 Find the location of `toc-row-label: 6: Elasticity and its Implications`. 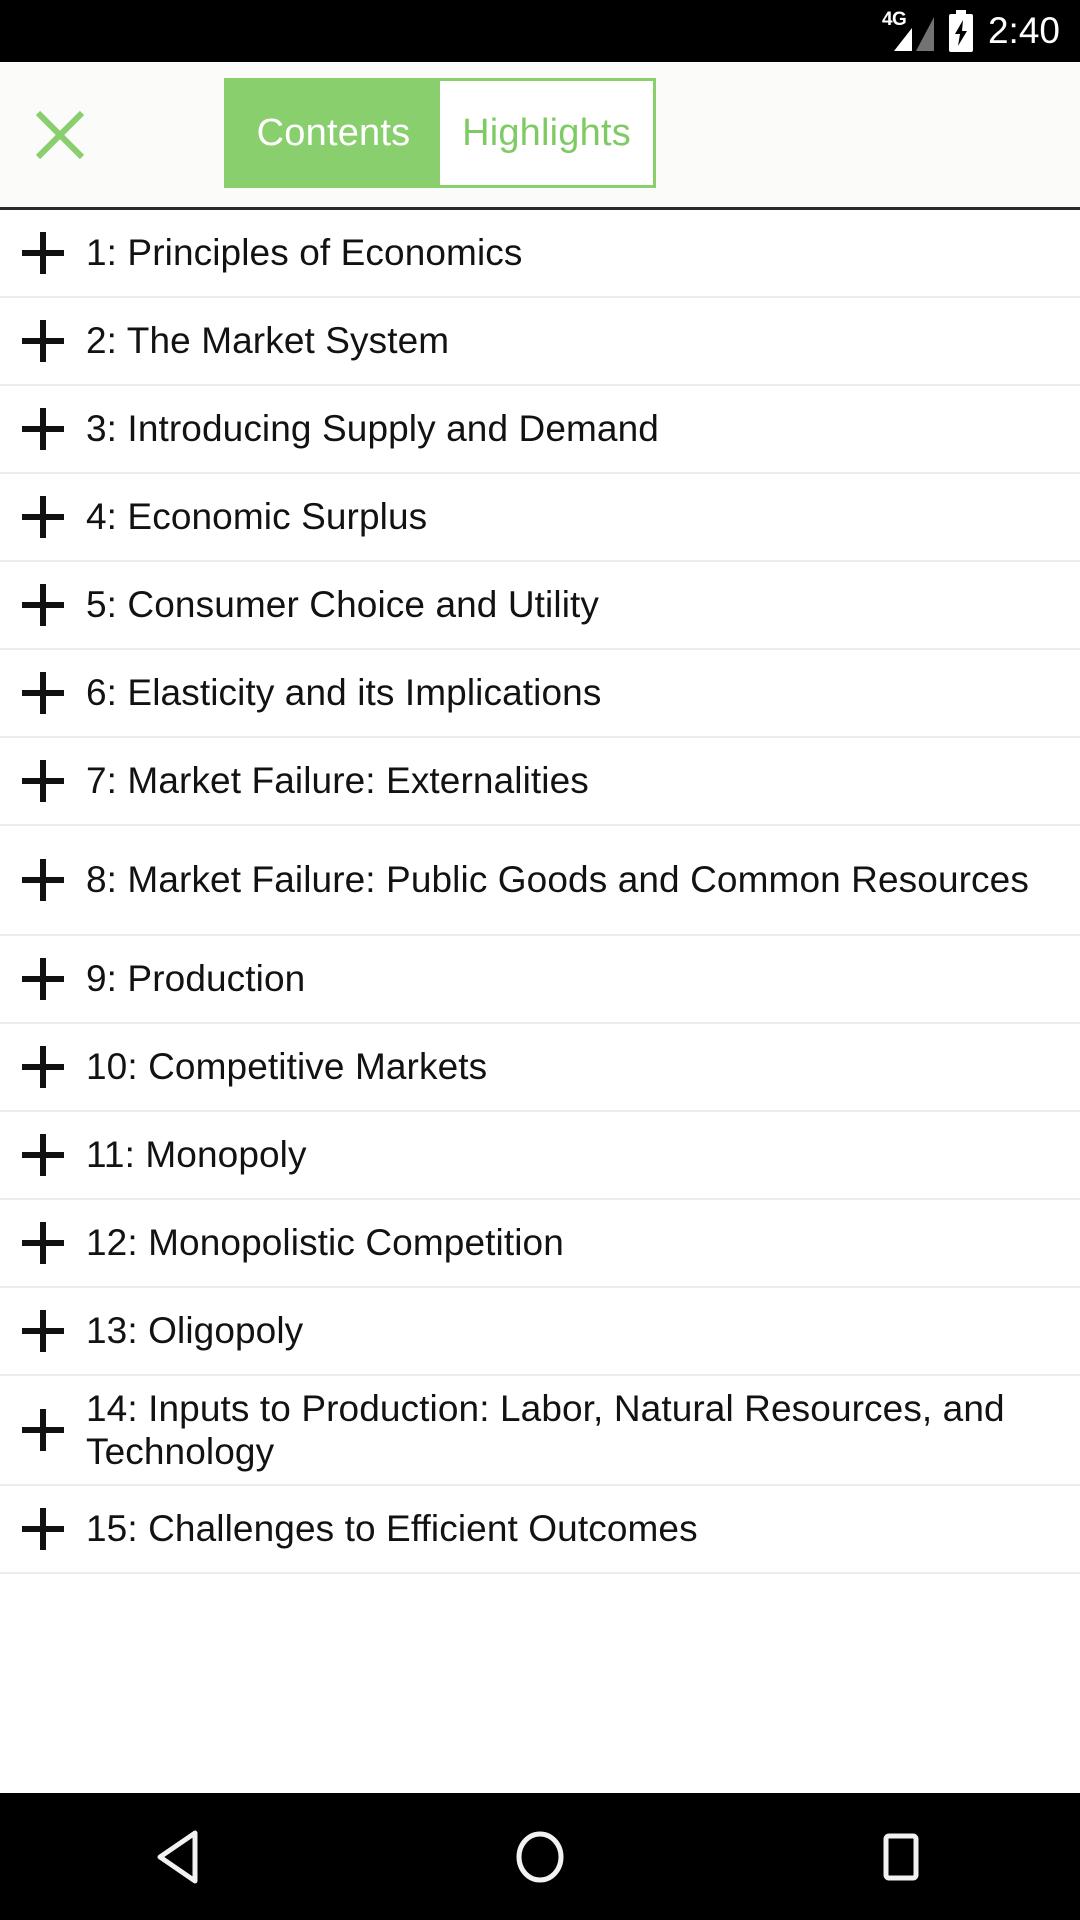

toc-row-label: 6: Elasticity and its Implications is located at coordinates (344, 693).